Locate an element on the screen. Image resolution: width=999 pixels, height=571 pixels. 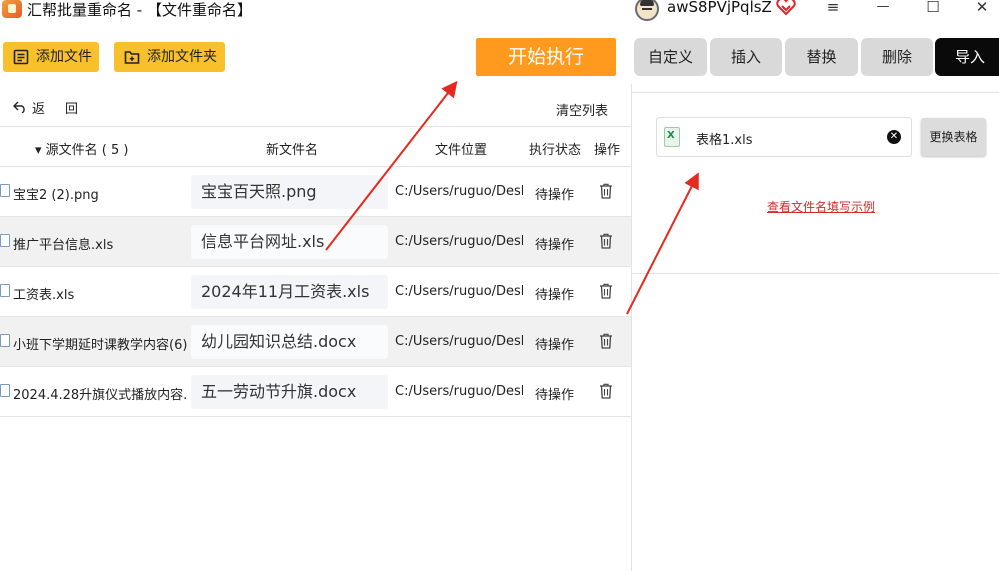
table-header: ▾ 源文件名 ( 5 ) 新文件名 文件位置 执行状态 操作 is located at coordinates (315, 146).